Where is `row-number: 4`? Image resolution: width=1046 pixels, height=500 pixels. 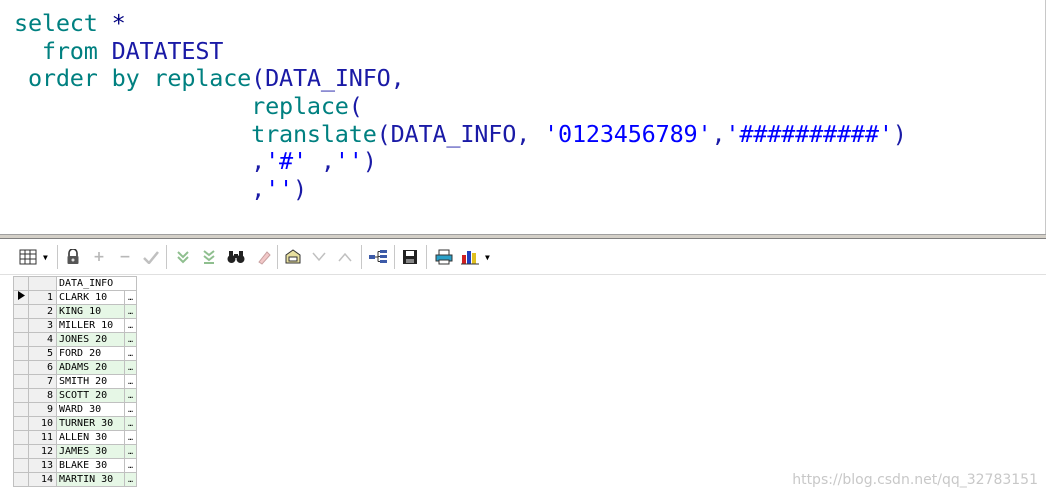 row-number: 4 is located at coordinates (42, 339).